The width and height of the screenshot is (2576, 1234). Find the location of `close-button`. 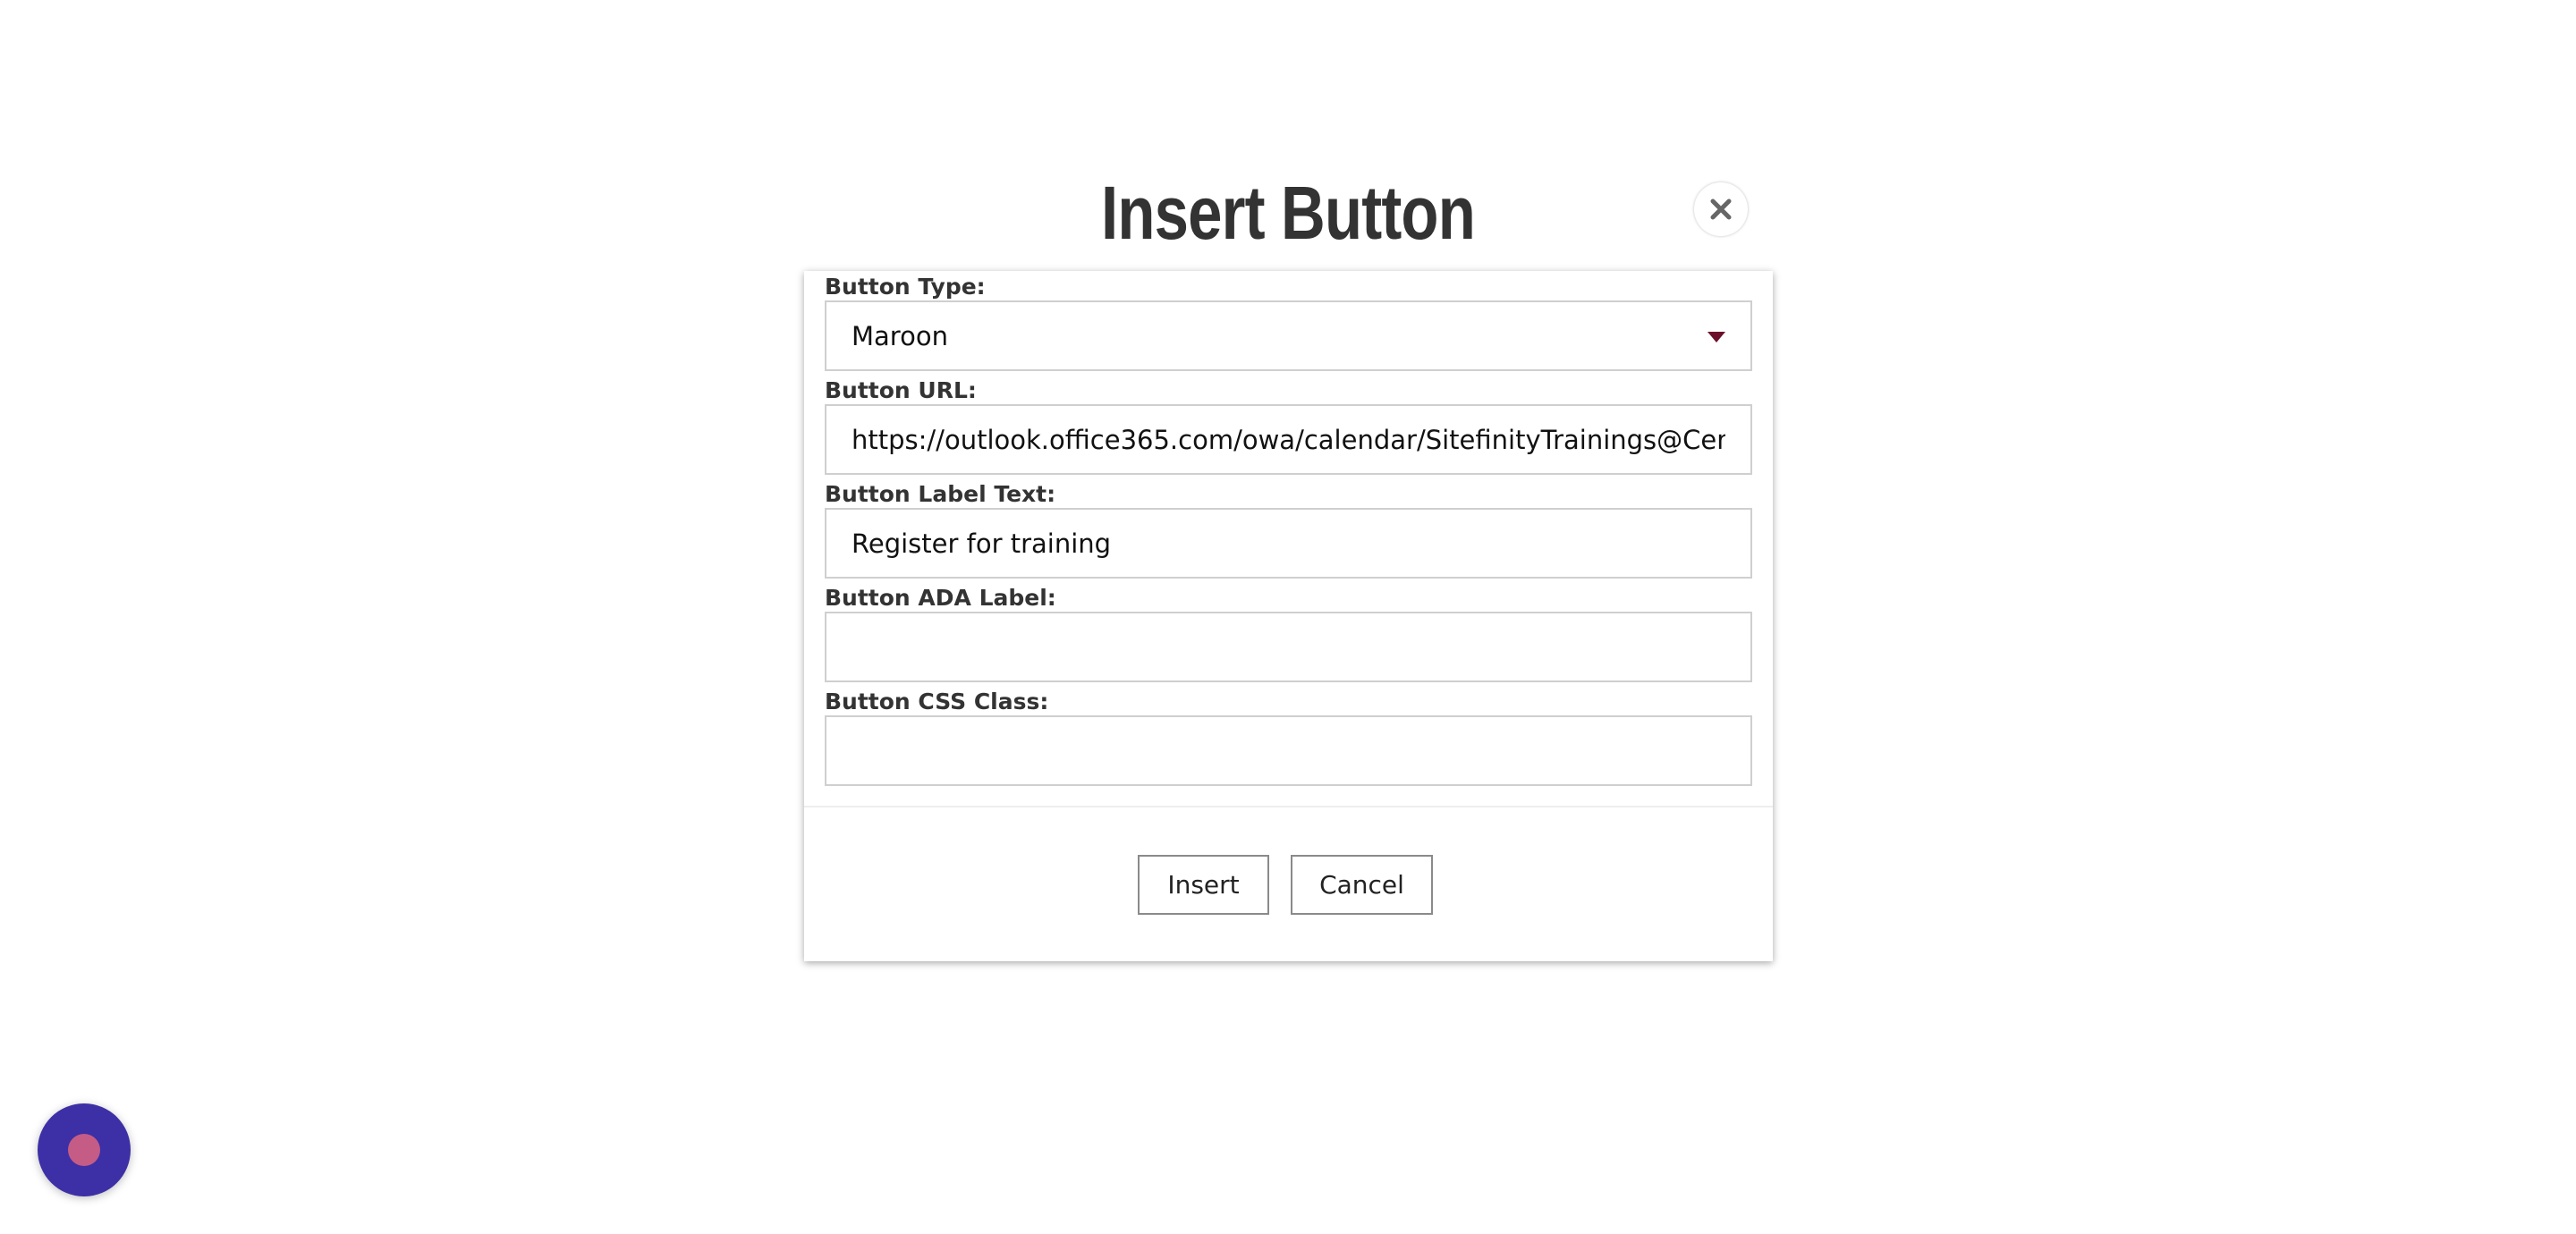

close-button is located at coordinates (1721, 209).